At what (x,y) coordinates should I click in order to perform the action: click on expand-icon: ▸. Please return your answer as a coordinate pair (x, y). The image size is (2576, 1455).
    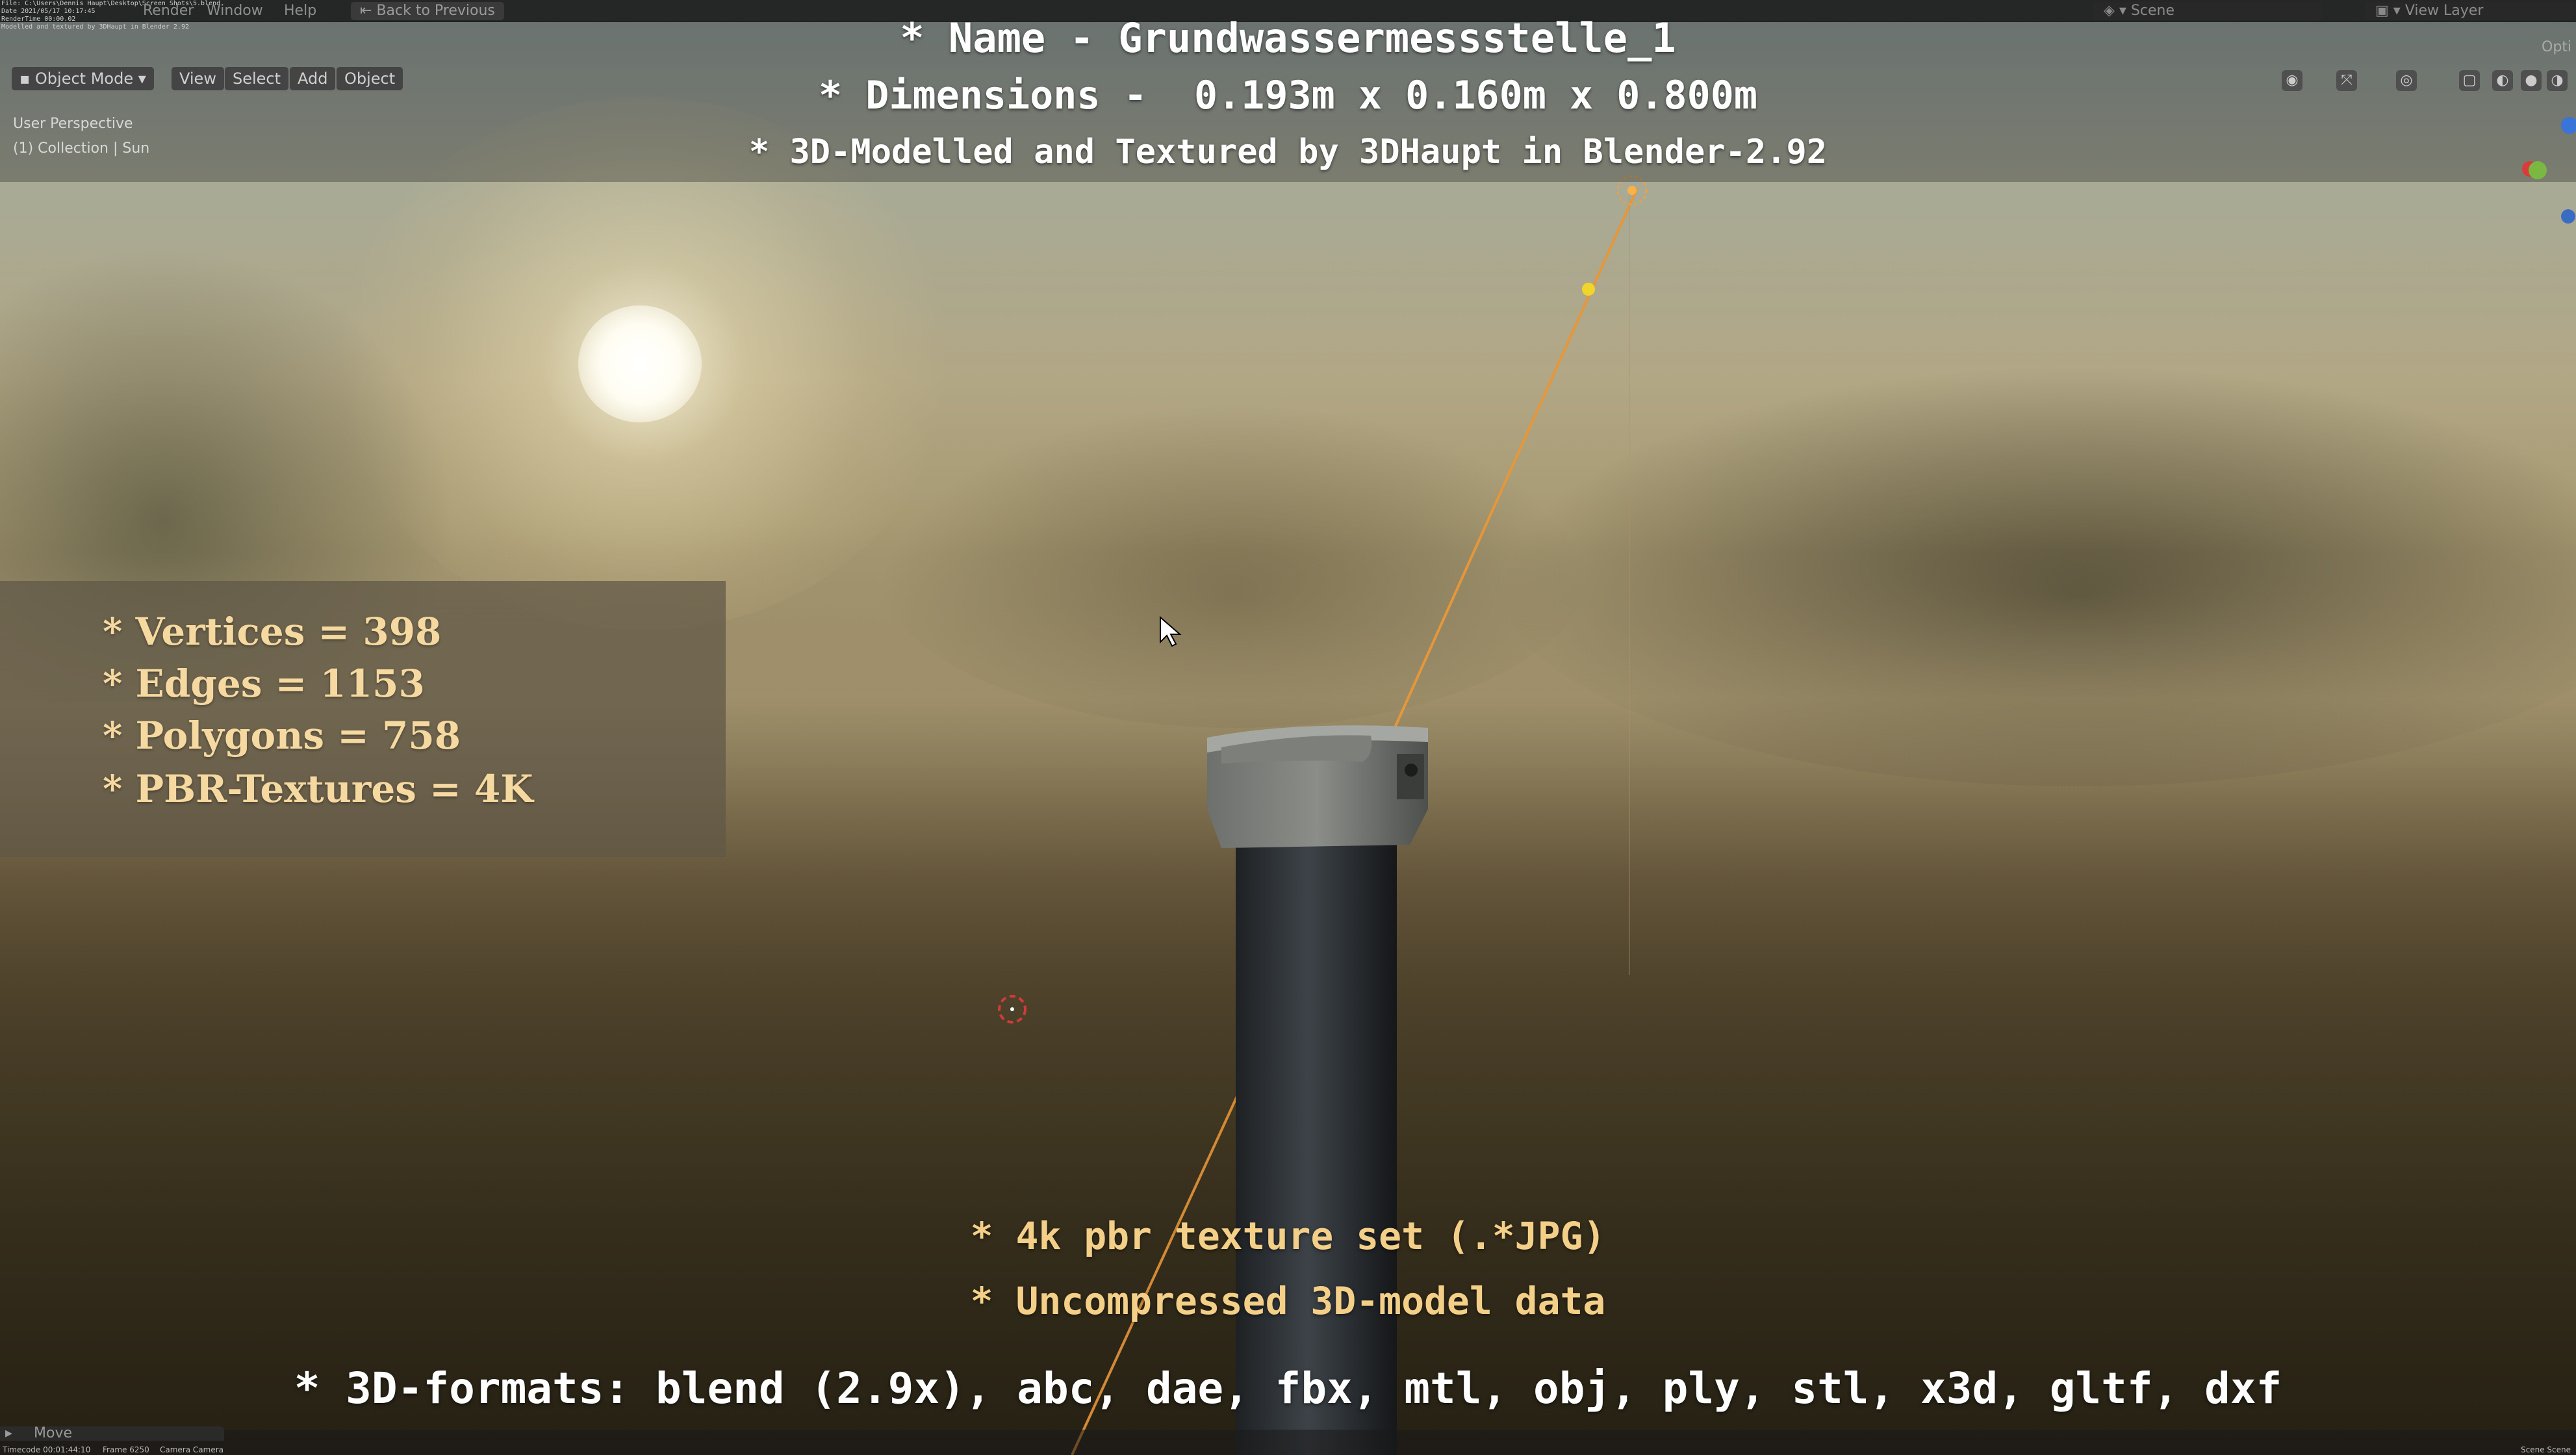
    Looking at the image, I should click on (9, 1433).